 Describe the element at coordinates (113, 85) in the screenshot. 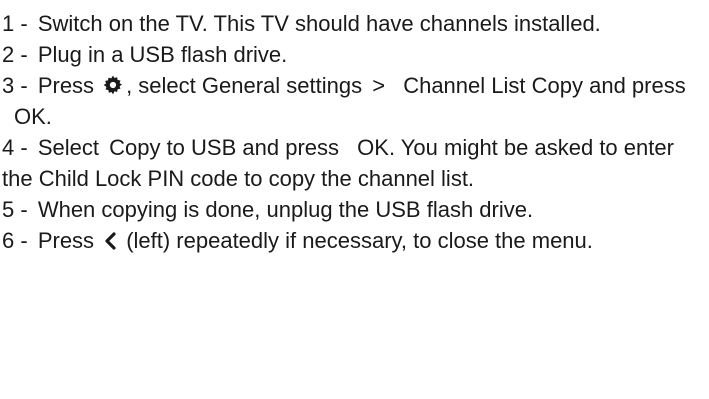

I see `settings-gear-icon` at that location.